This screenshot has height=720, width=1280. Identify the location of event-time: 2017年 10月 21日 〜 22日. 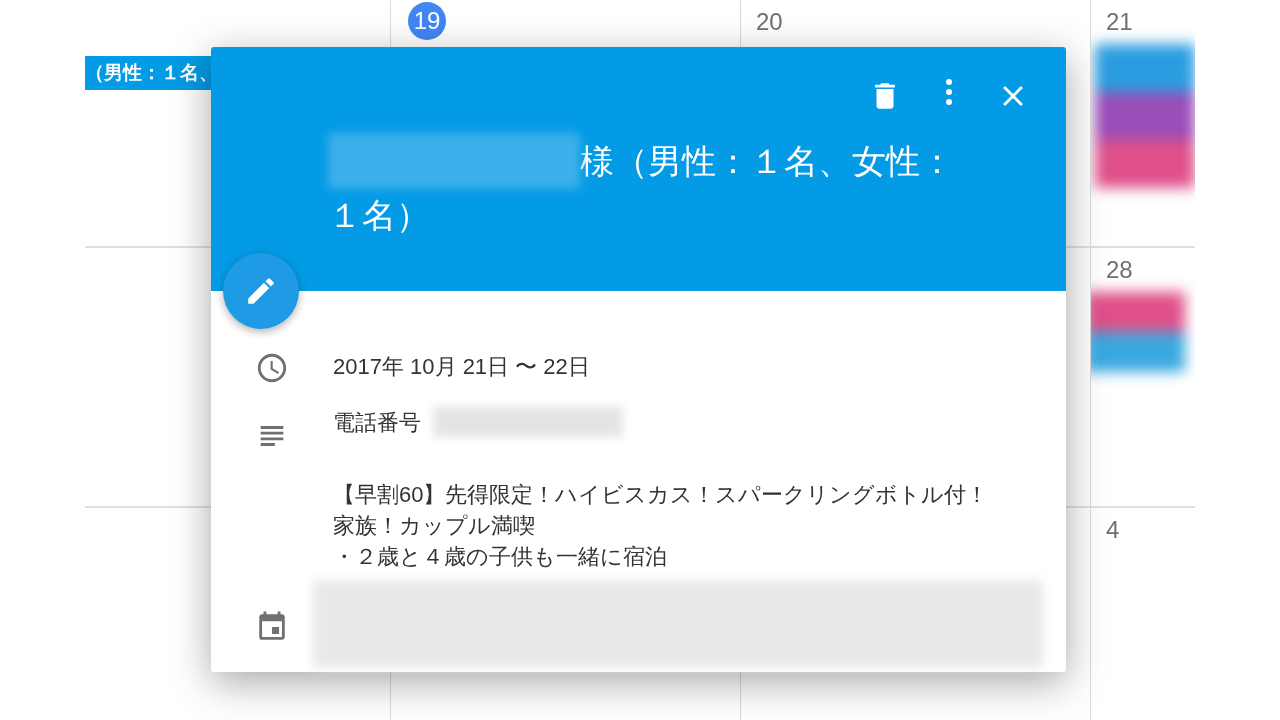
(461, 367).